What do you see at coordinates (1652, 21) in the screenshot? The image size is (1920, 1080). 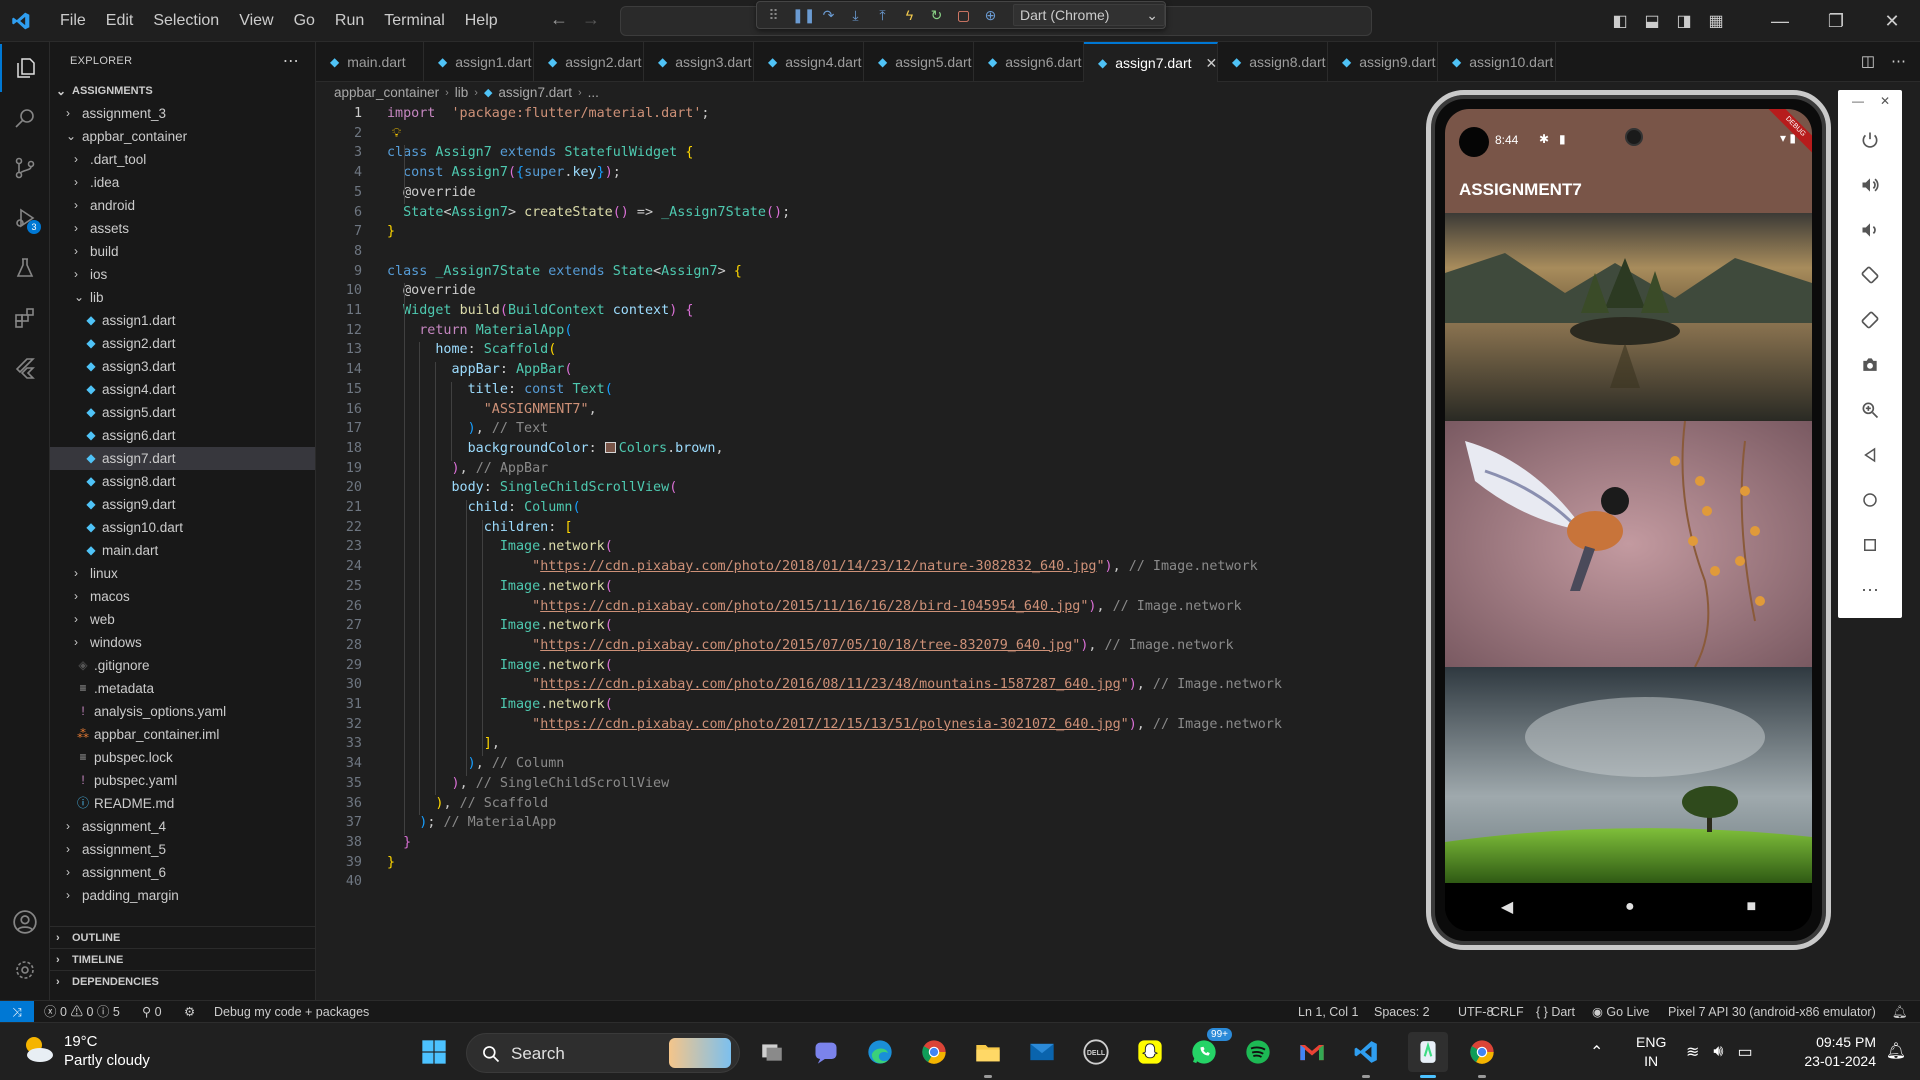 I see `toggle-panel-icon: ⬓` at bounding box center [1652, 21].